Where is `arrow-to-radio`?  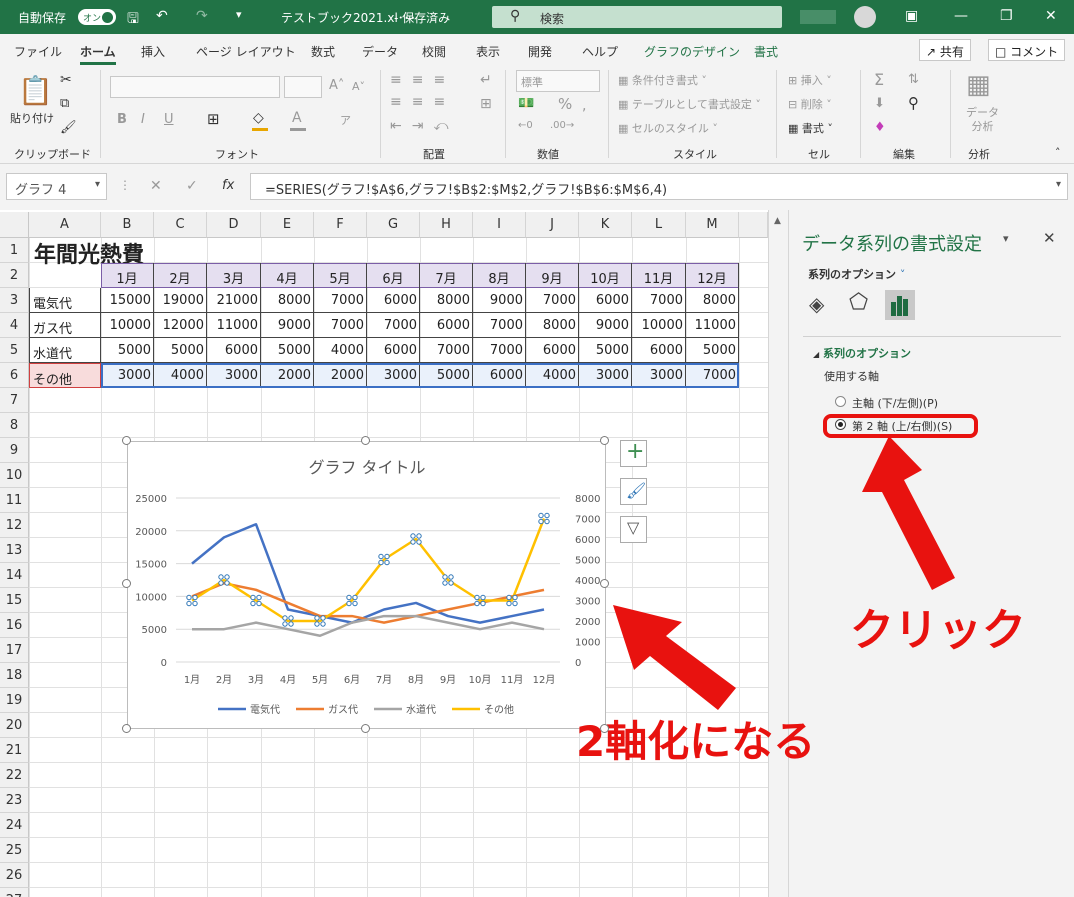 arrow-to-radio is located at coordinates (908, 513).